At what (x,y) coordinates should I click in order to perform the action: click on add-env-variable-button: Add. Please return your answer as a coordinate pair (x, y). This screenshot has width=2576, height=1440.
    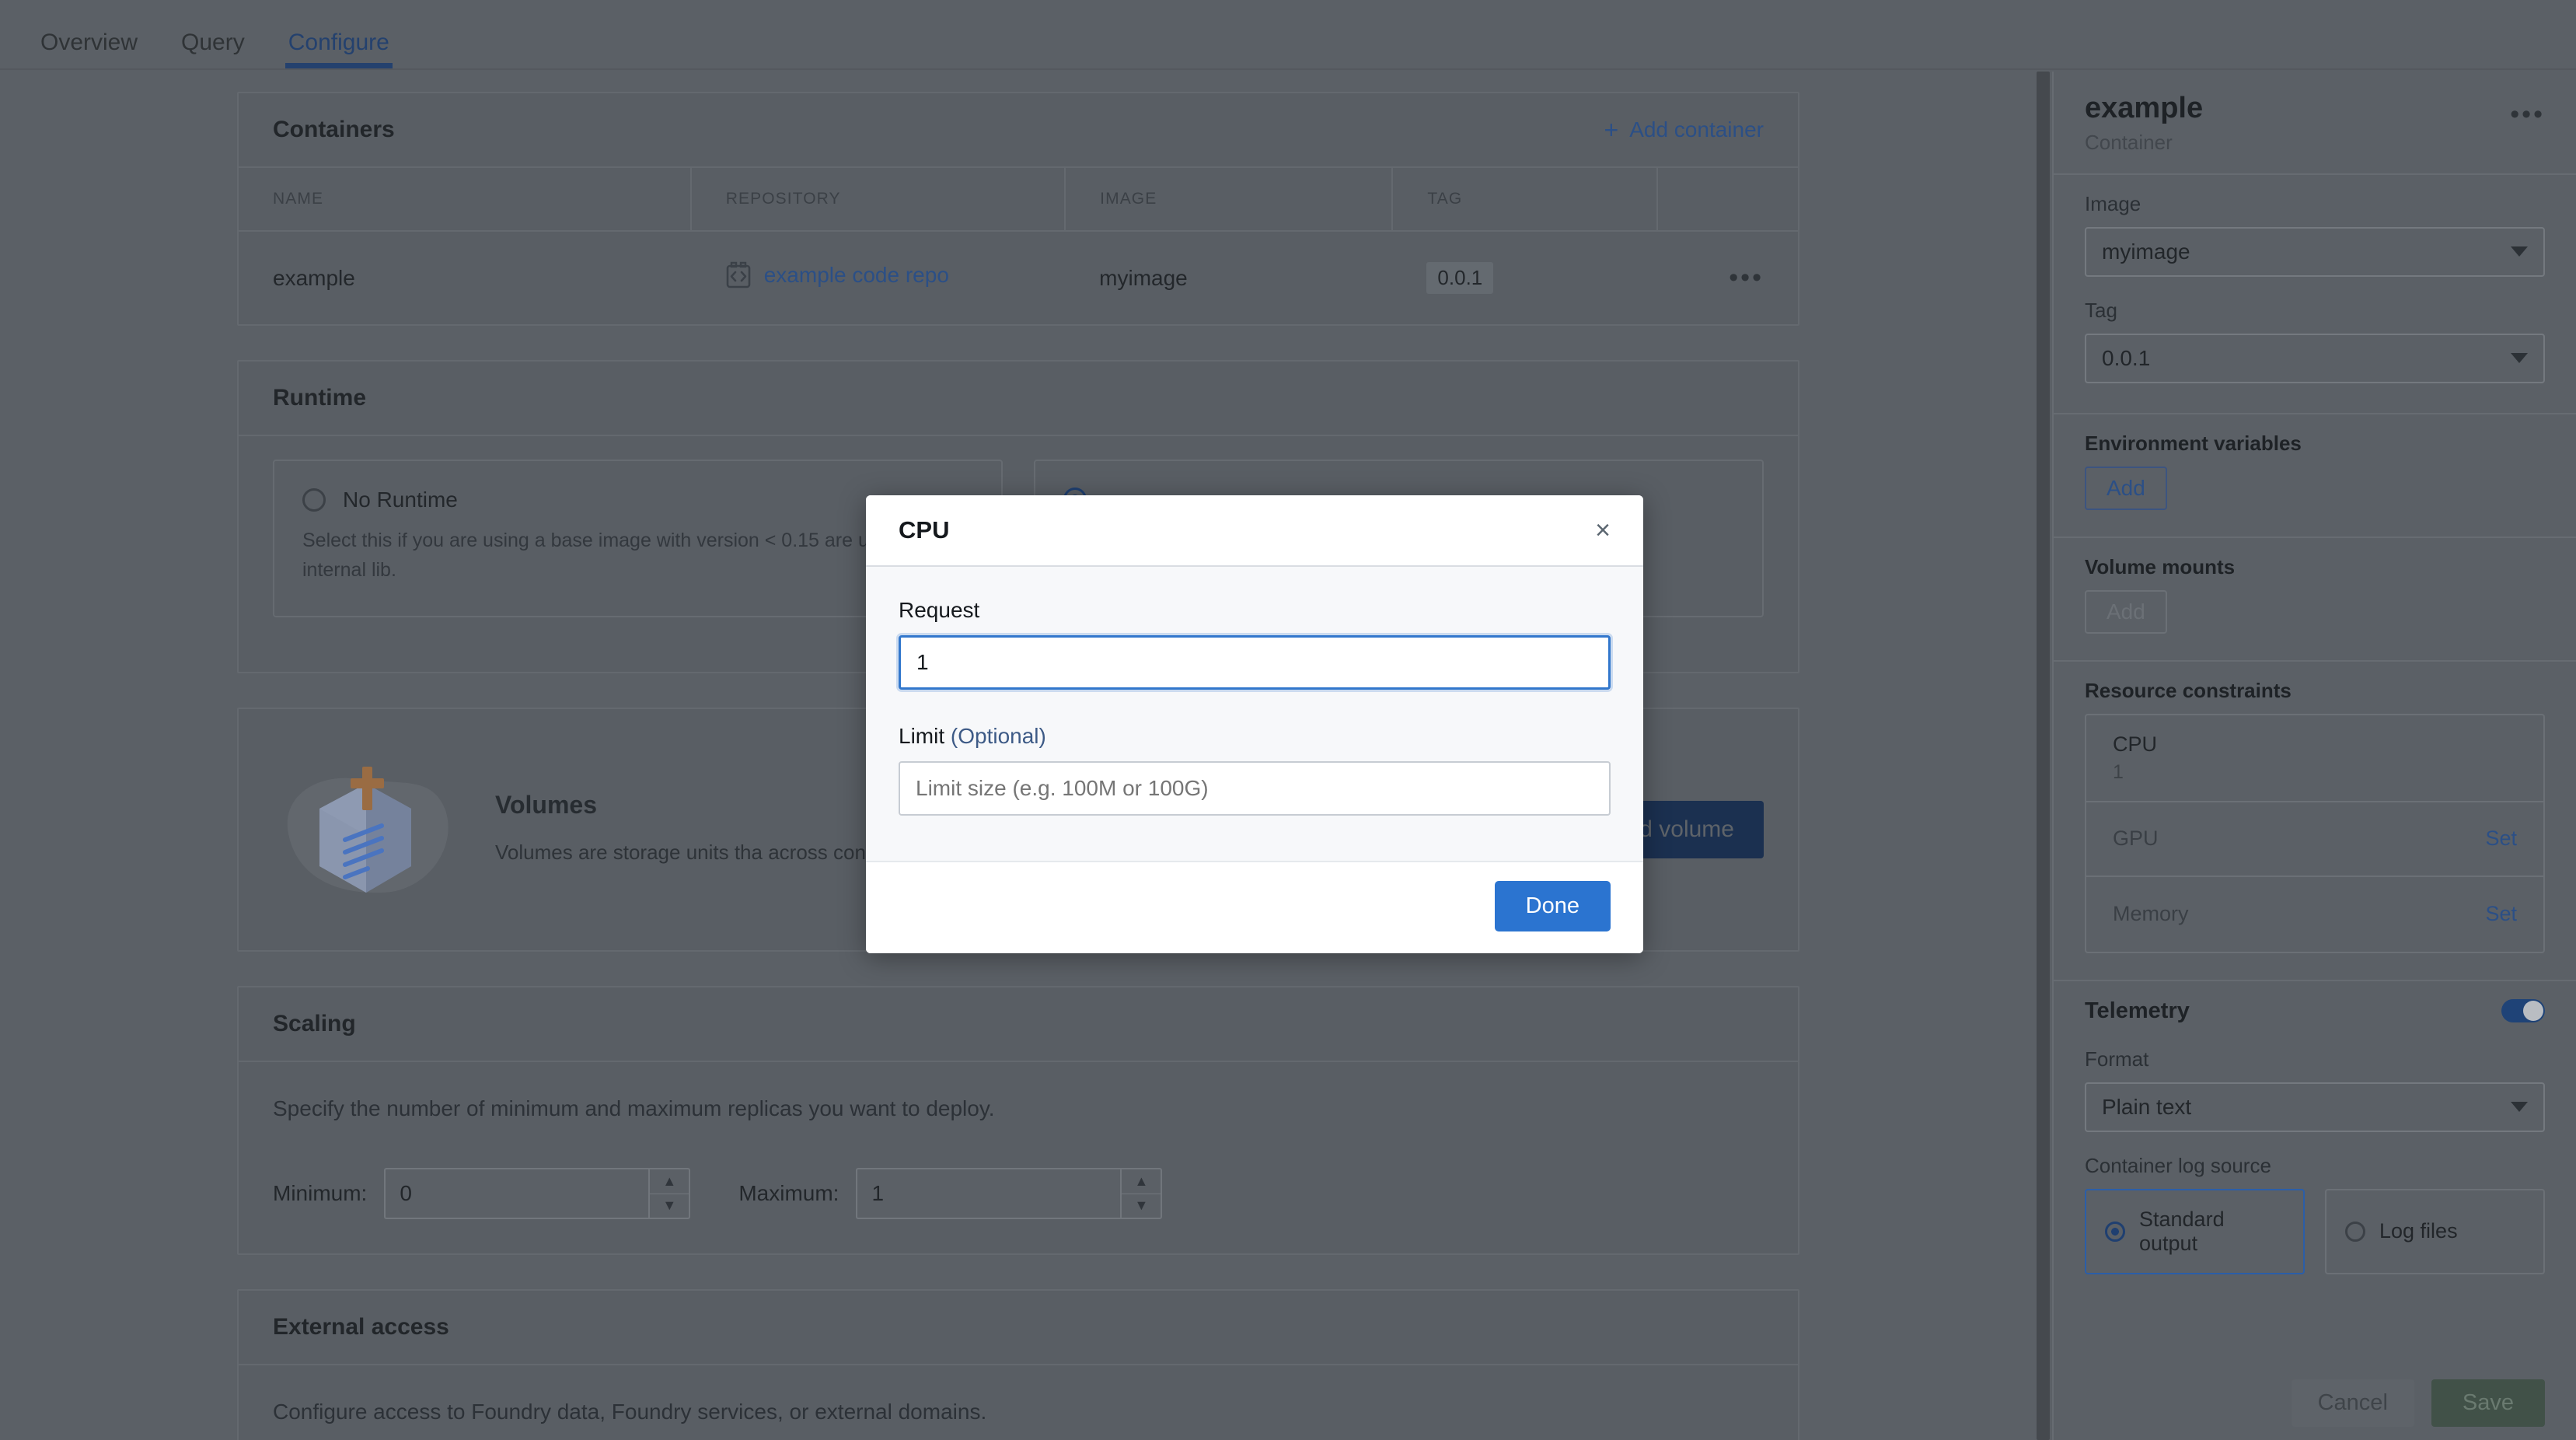
    Looking at the image, I should click on (2126, 488).